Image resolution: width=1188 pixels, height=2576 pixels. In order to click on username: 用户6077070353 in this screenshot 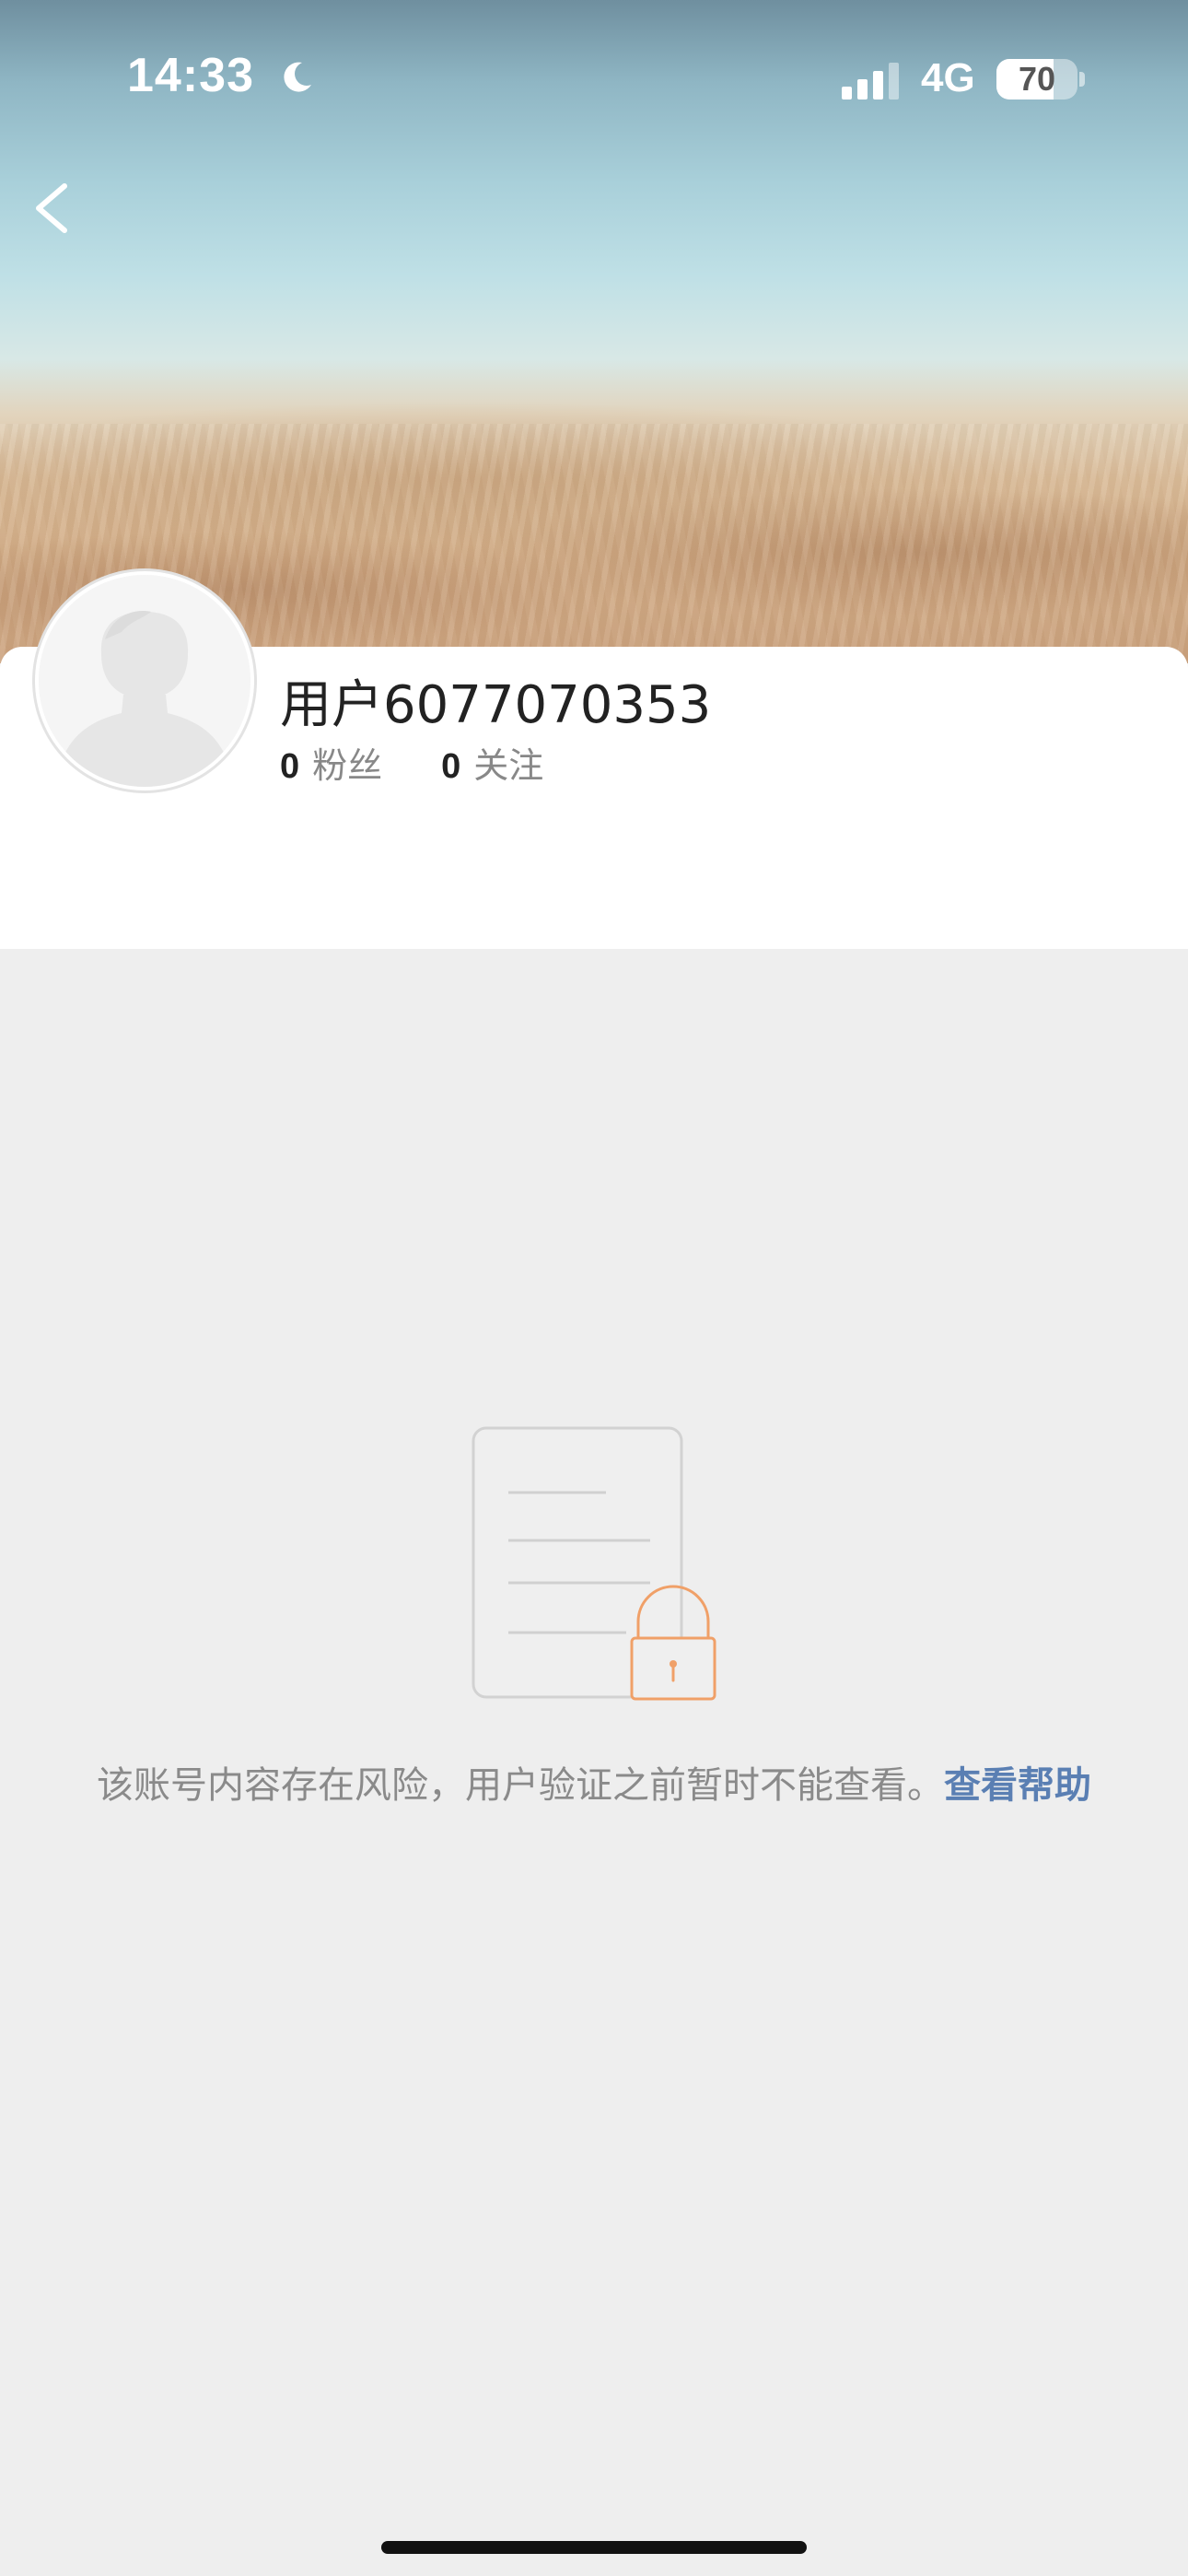, I will do `click(496, 705)`.